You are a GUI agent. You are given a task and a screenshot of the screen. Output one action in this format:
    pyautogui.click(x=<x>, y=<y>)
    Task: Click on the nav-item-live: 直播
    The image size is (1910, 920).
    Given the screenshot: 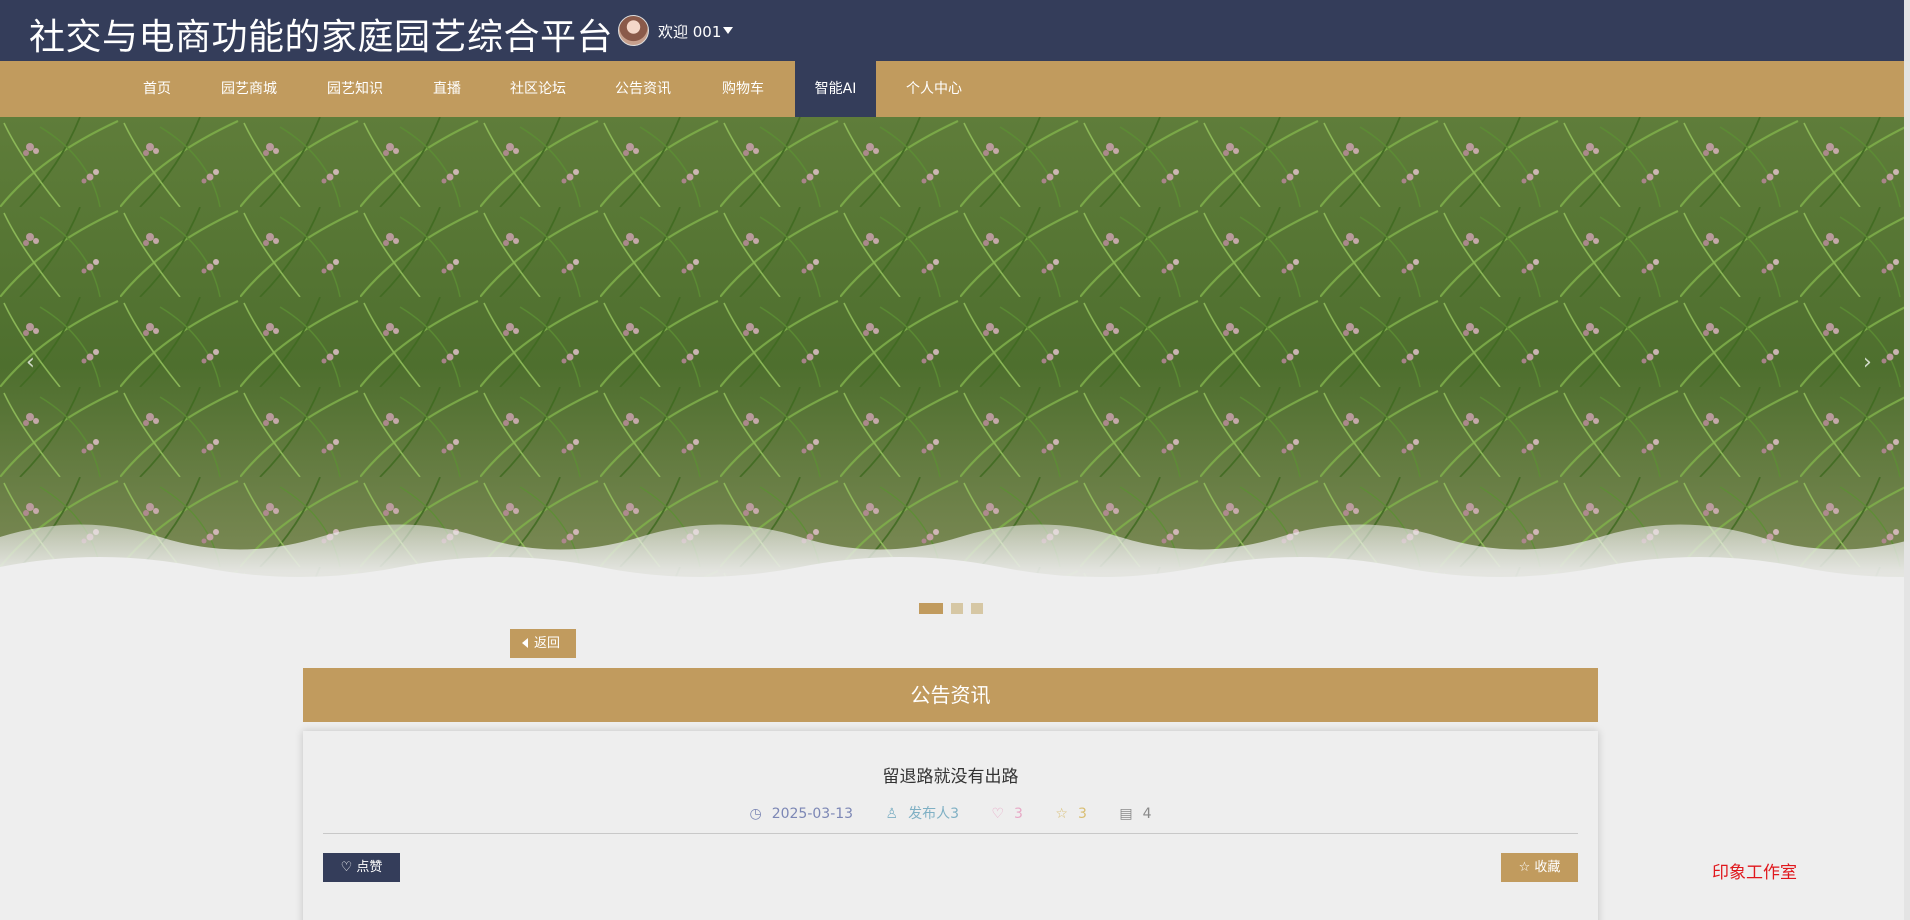 What is the action you would take?
    pyautogui.click(x=447, y=89)
    